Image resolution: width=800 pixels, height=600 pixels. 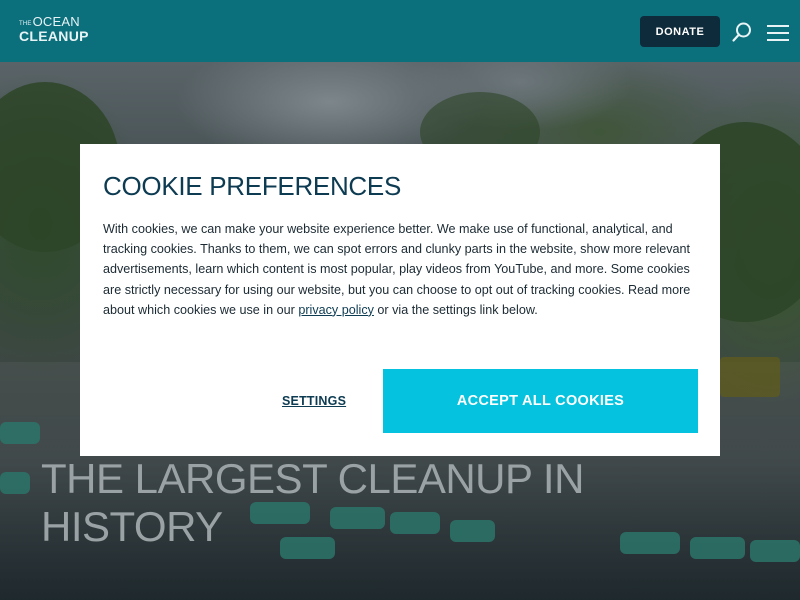 I want to click on hero-title-line2: HISTORY, so click(x=132, y=526).